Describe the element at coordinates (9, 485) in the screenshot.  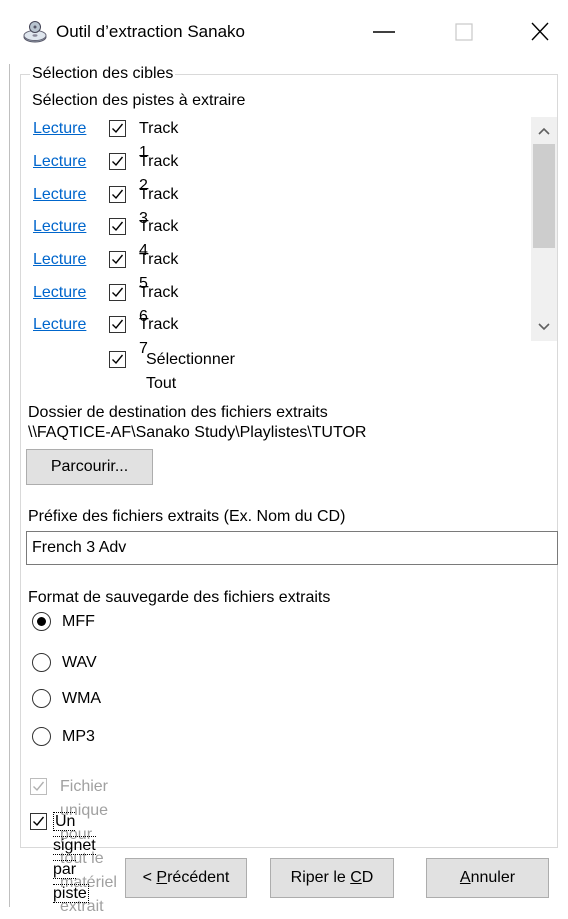
I see `window-frame` at that location.